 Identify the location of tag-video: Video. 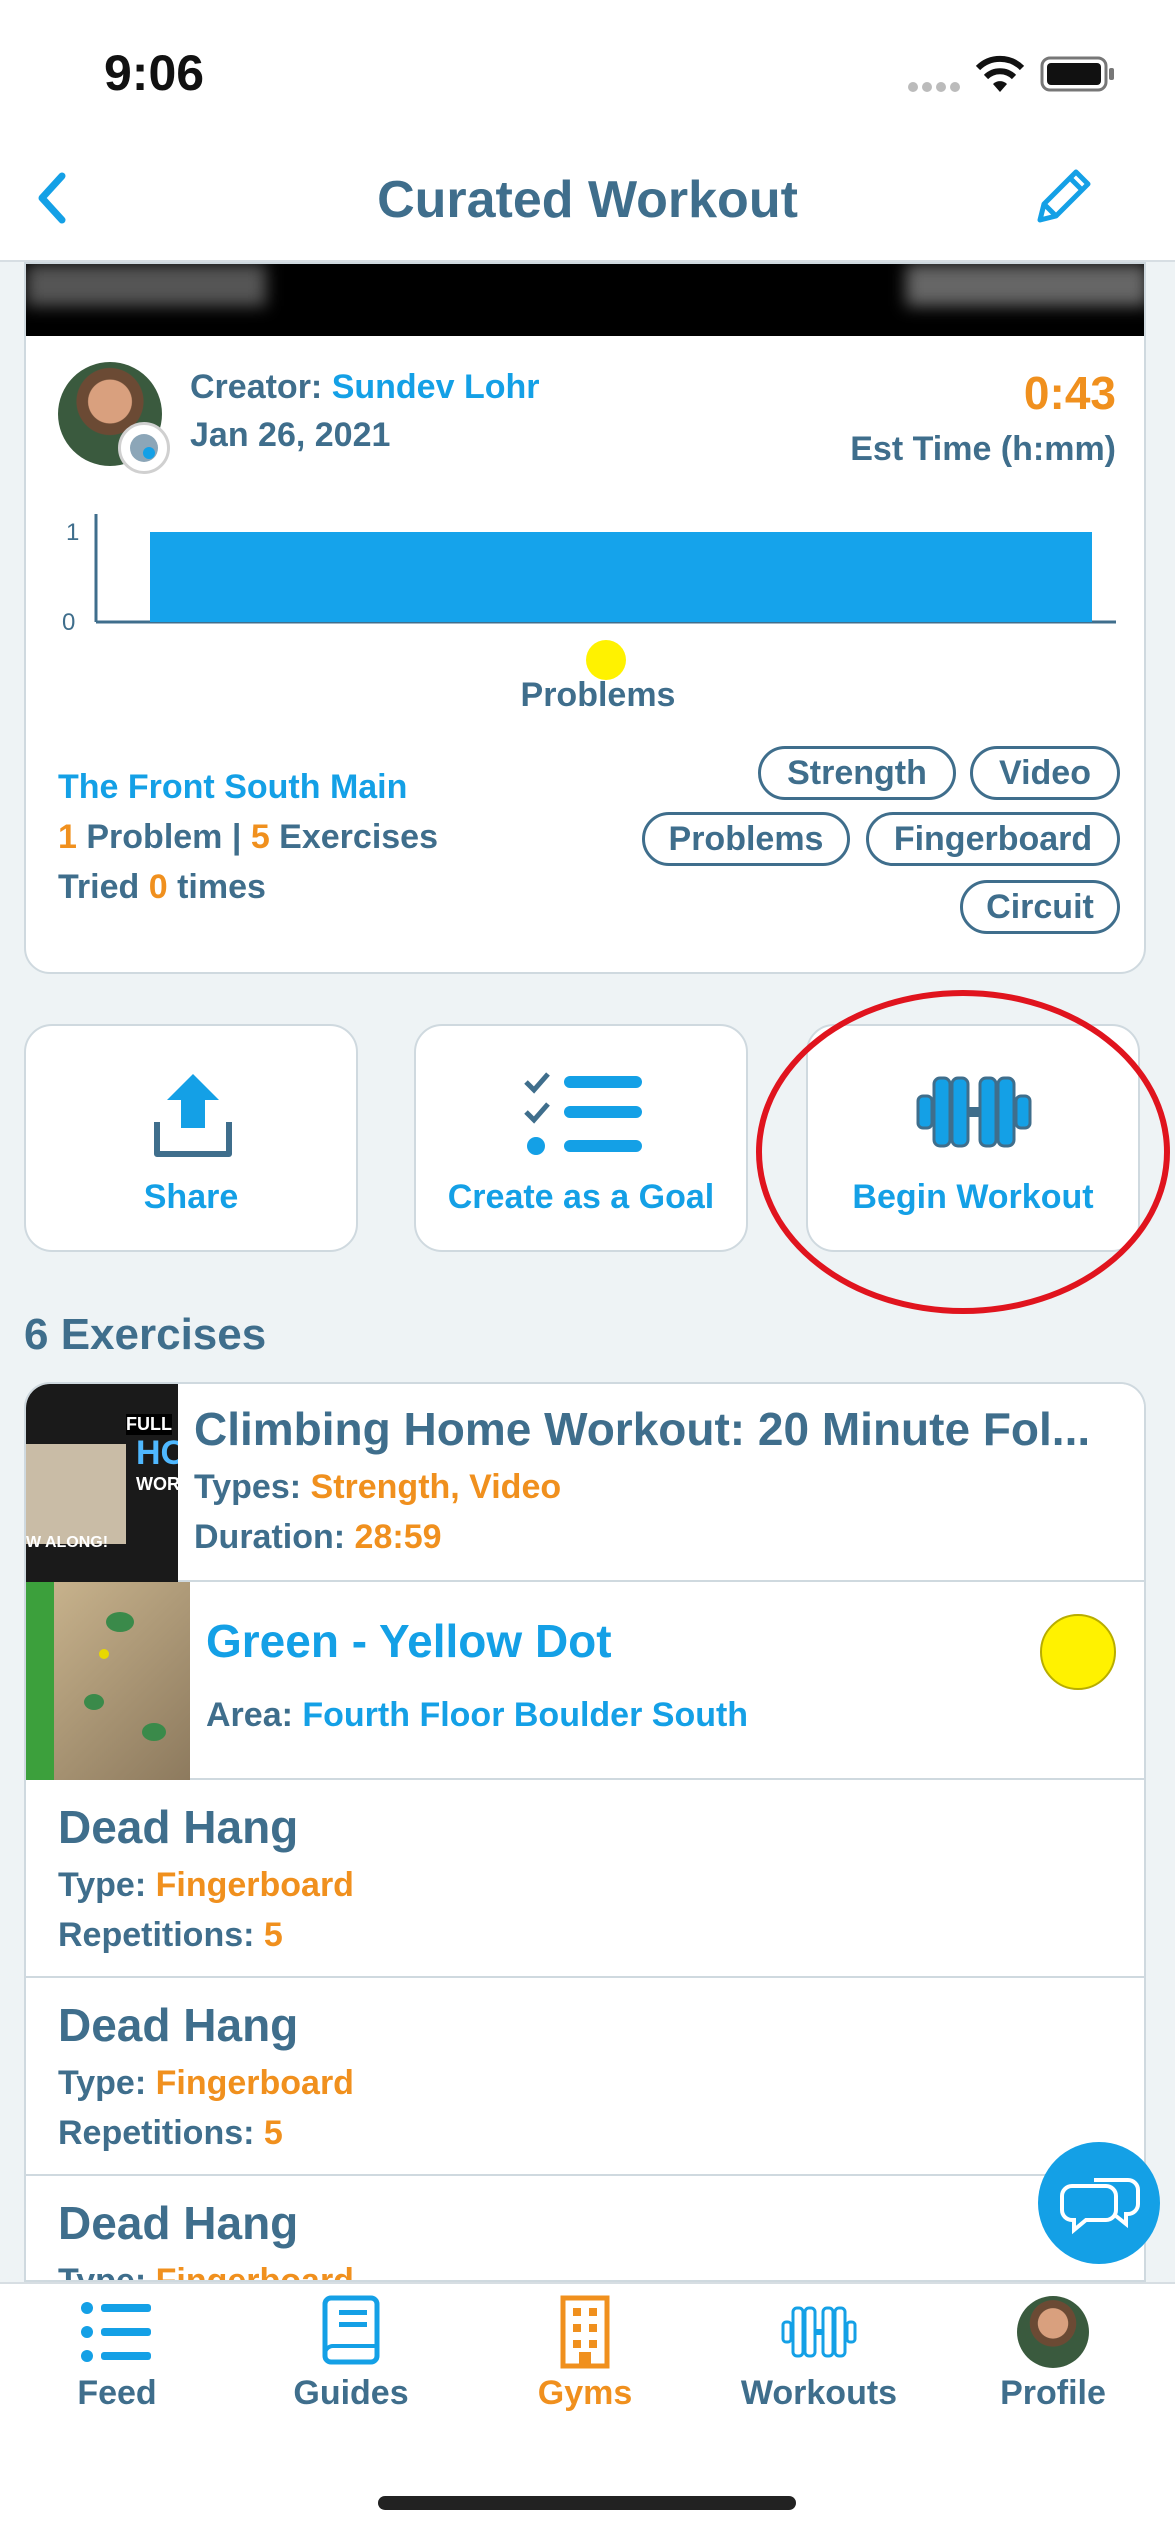
(1045, 773).